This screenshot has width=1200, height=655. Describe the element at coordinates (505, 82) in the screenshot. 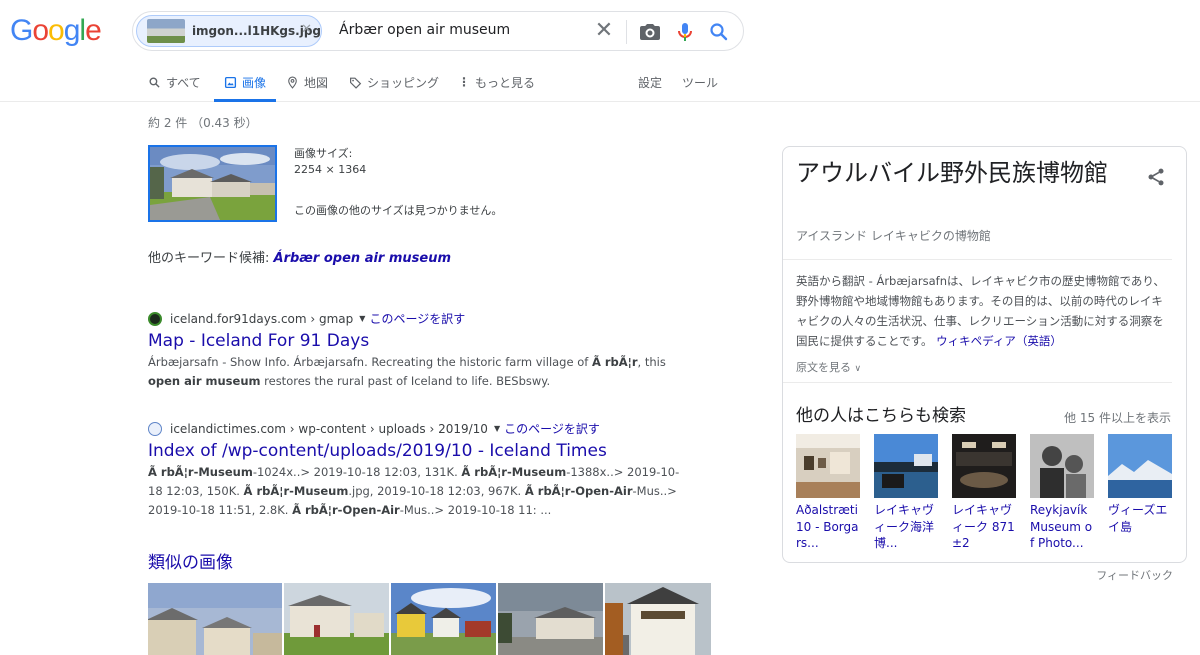

I see `tab-label: もっと見る` at that location.